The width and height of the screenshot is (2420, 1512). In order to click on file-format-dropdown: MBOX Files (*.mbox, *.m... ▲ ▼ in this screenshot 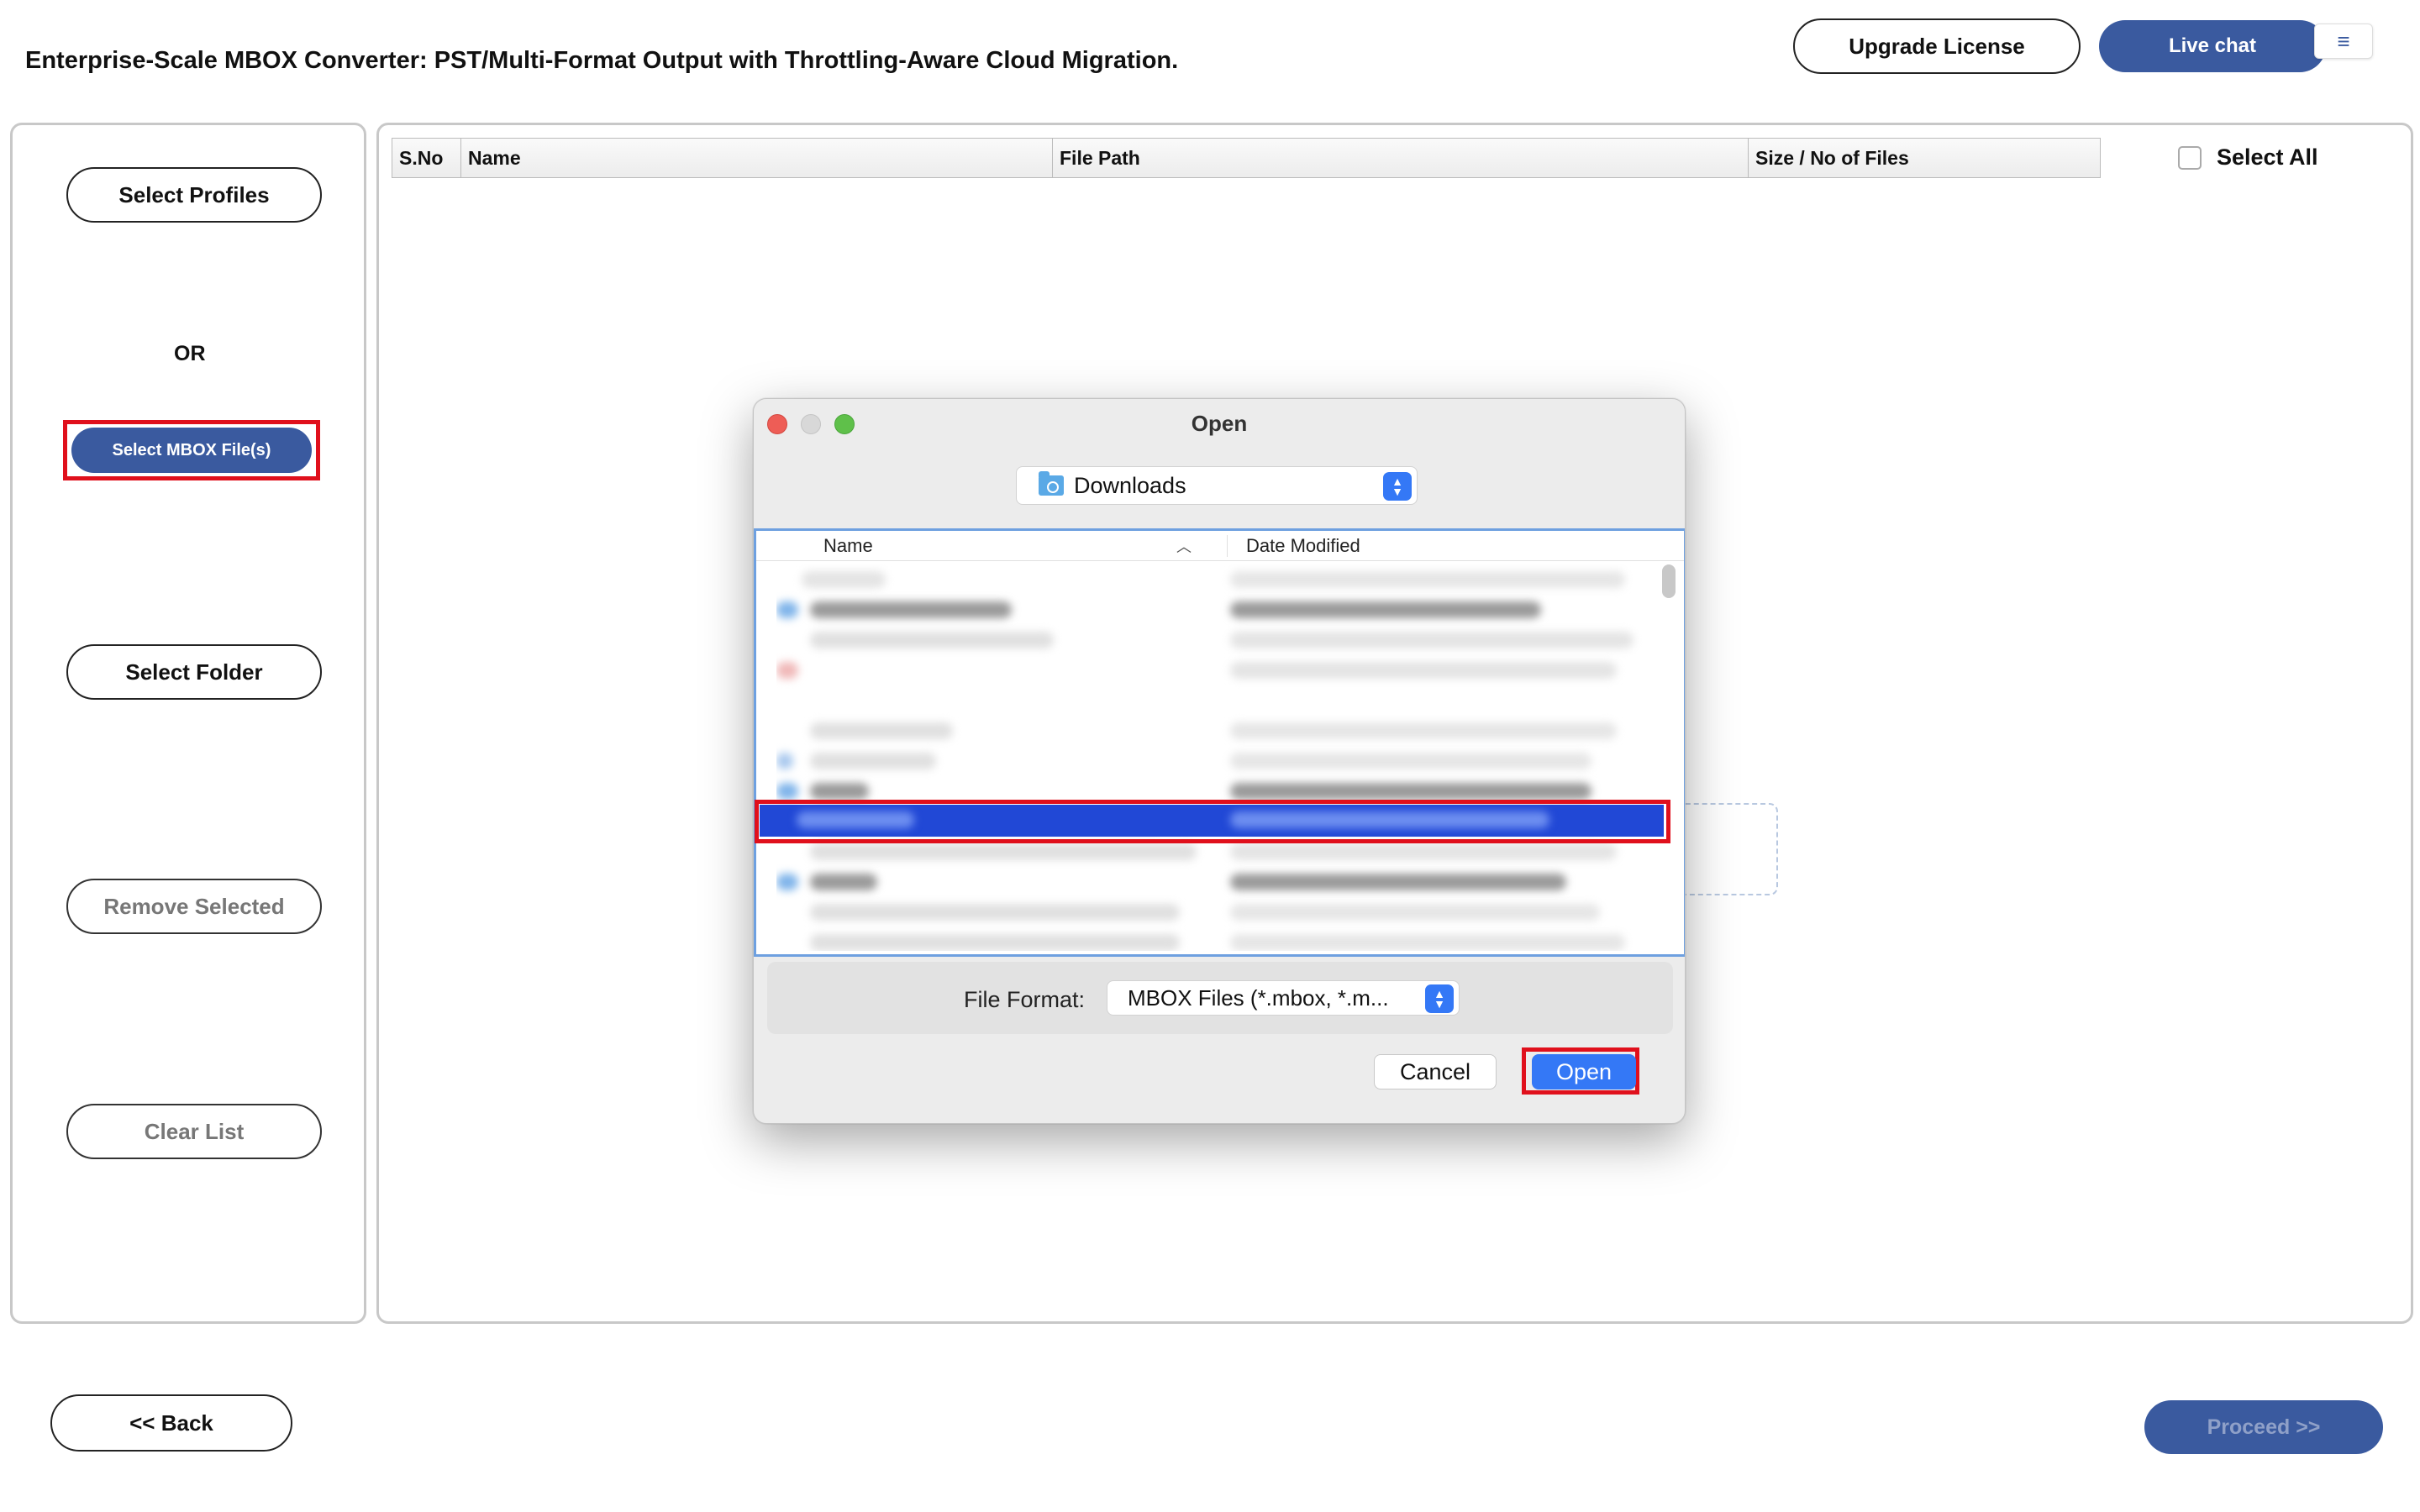, I will do `click(1284, 998)`.